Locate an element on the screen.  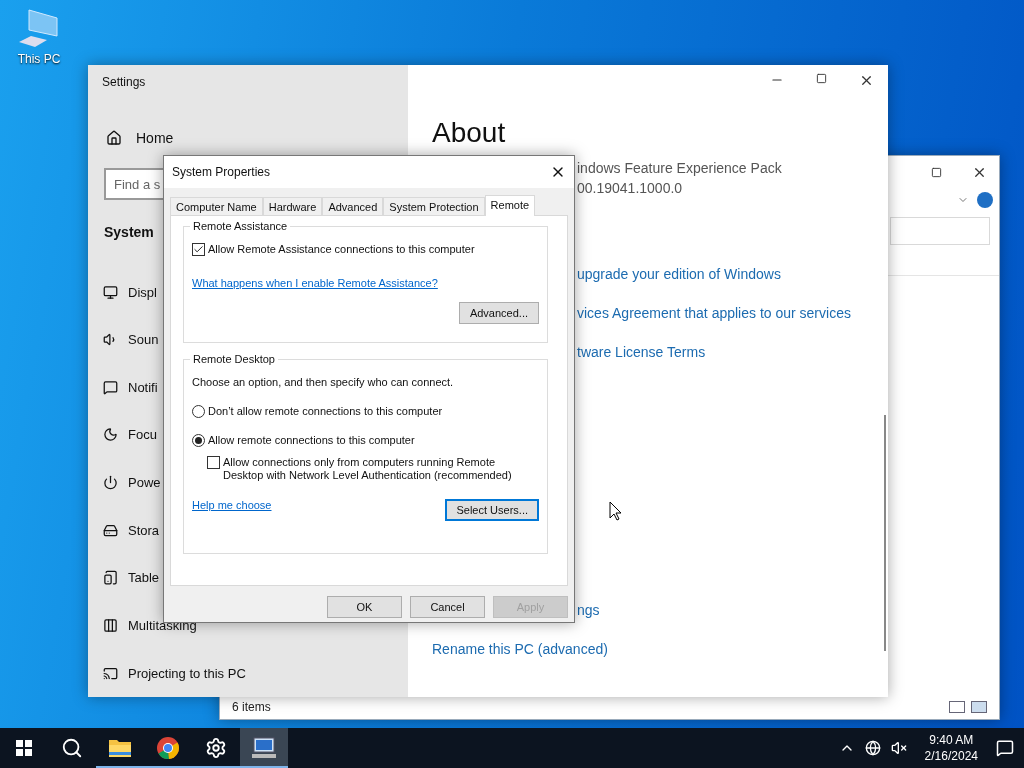
window-title: Settings is located at coordinates (124, 82).